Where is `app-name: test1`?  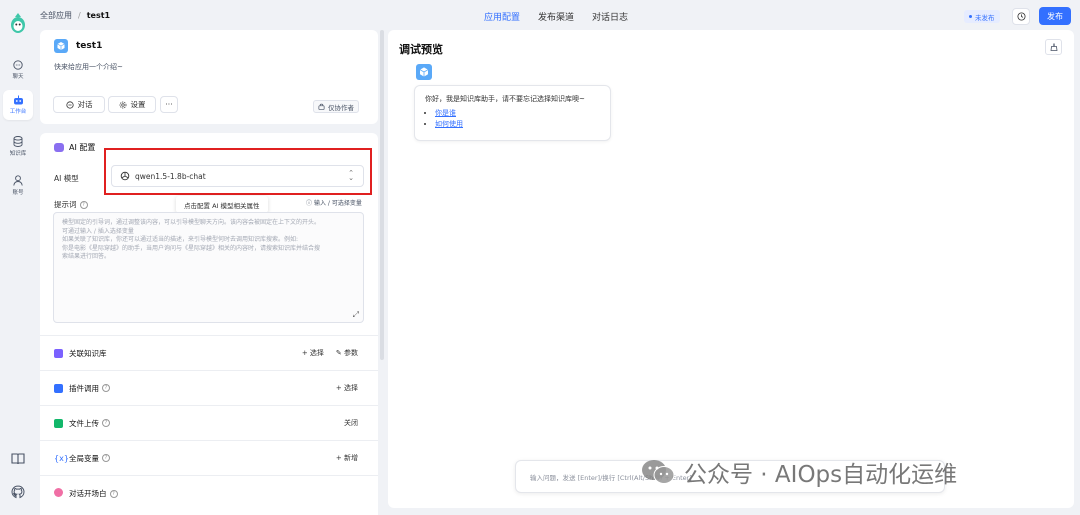 app-name: test1 is located at coordinates (89, 46).